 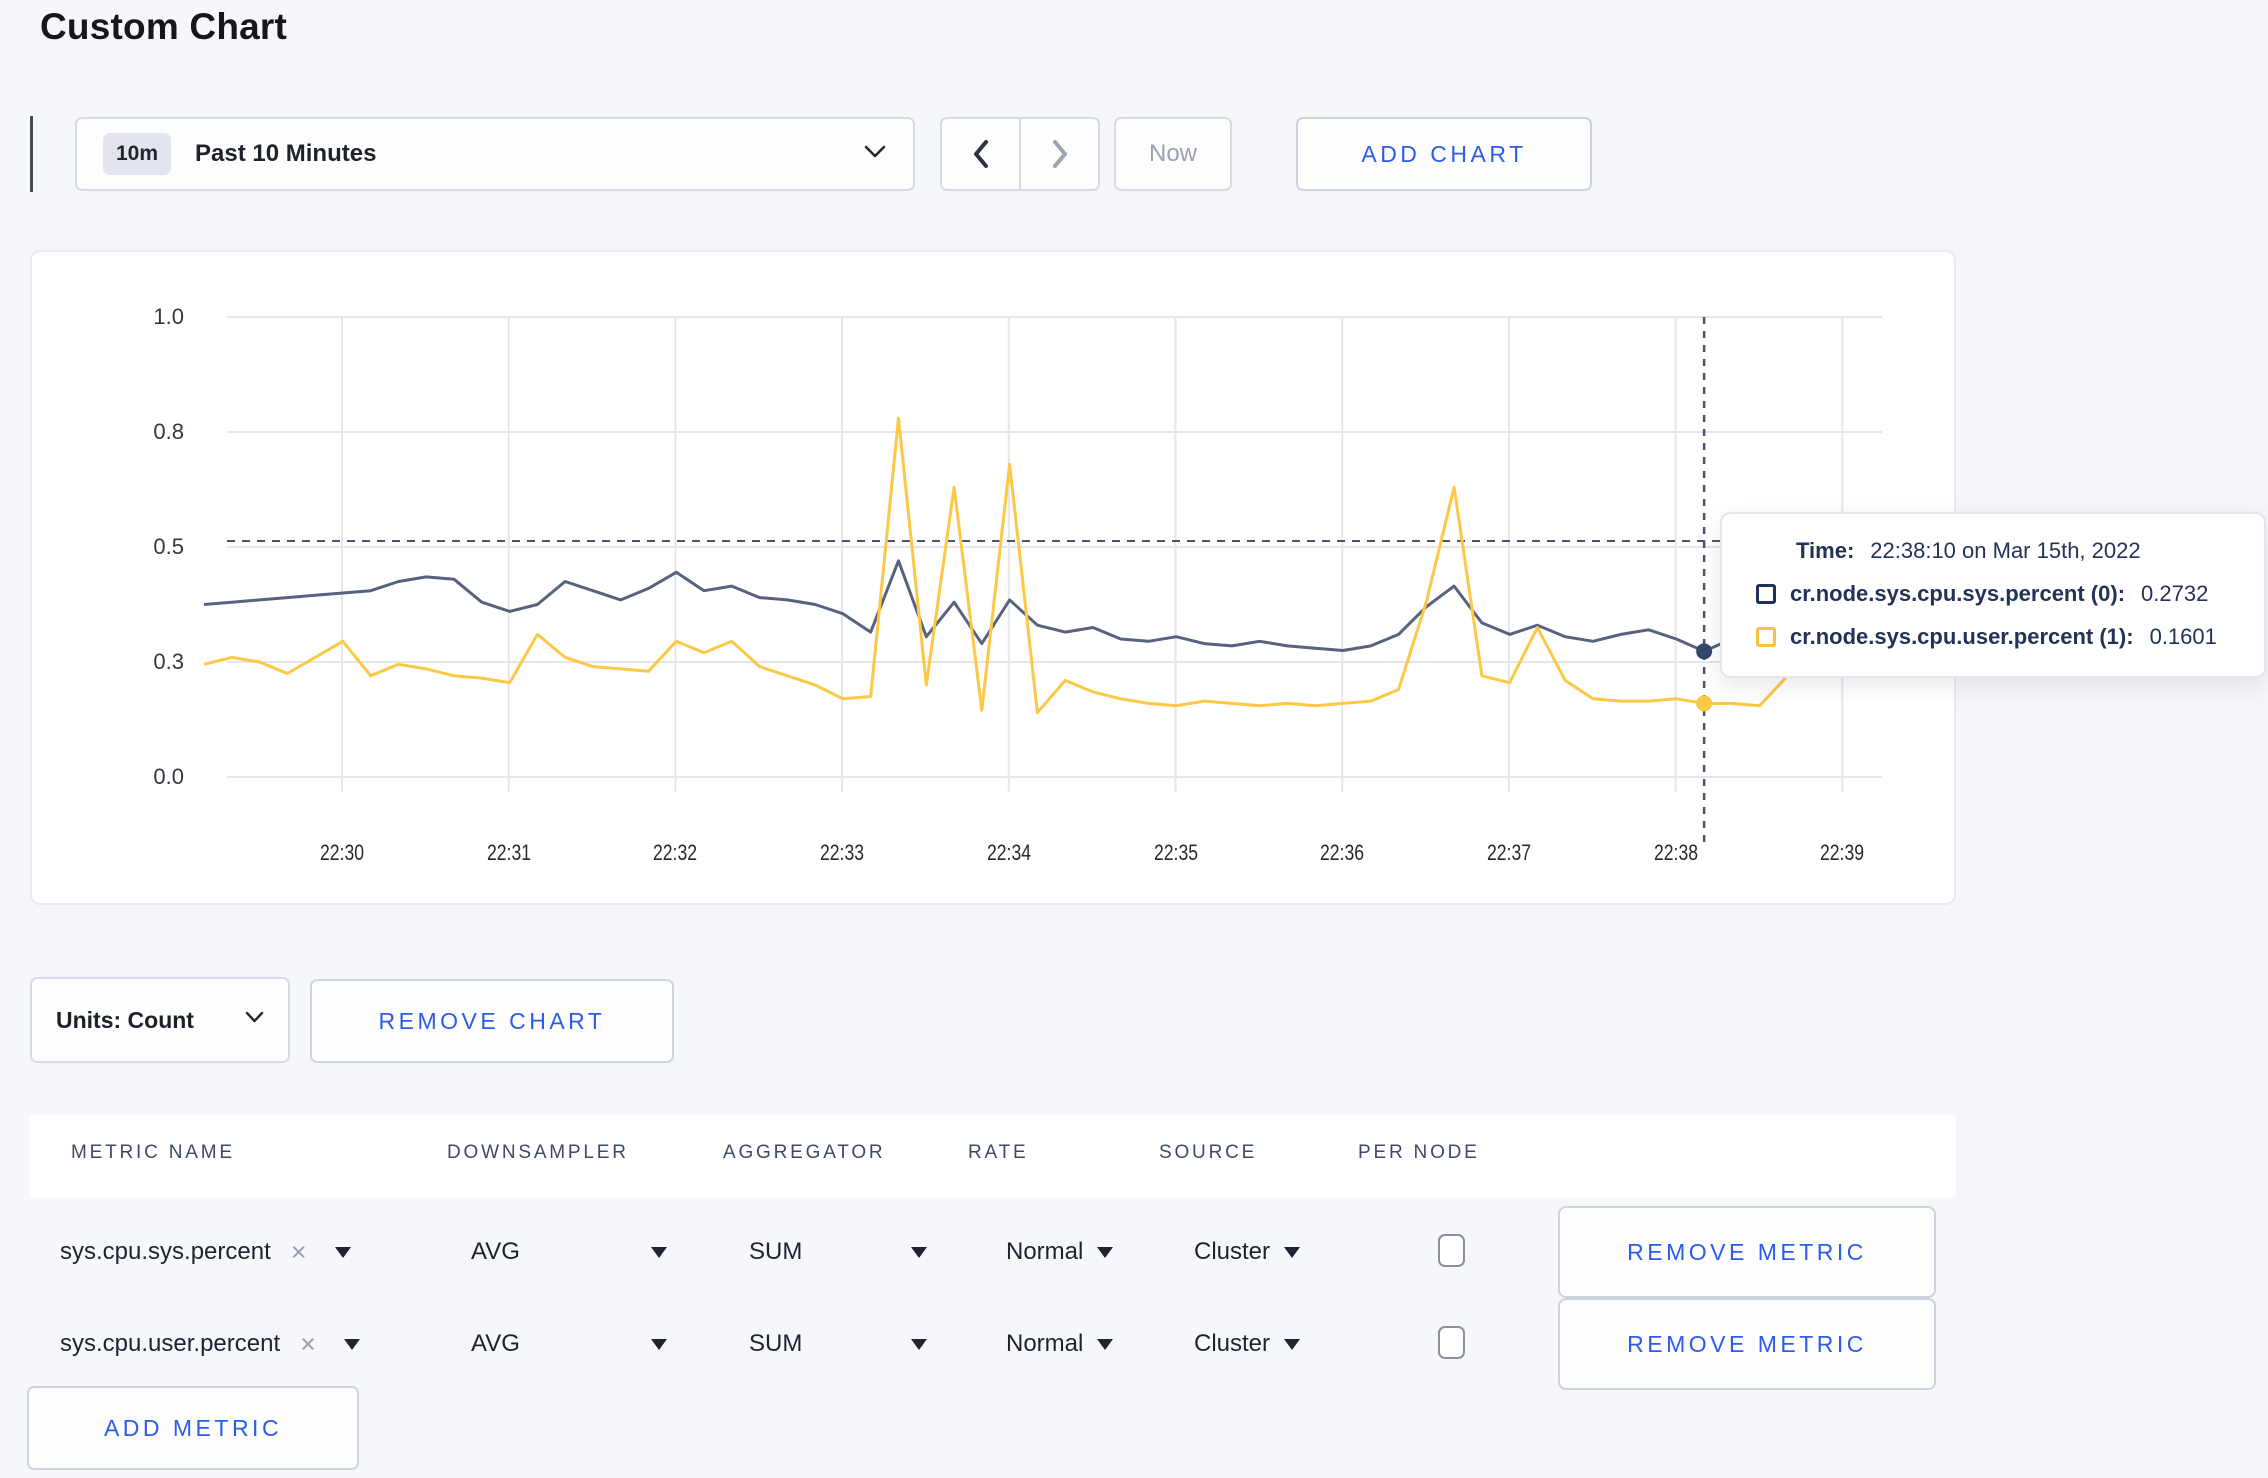 What do you see at coordinates (286, 153) in the screenshot?
I see `time-range-label: Past 10 Minutes` at bounding box center [286, 153].